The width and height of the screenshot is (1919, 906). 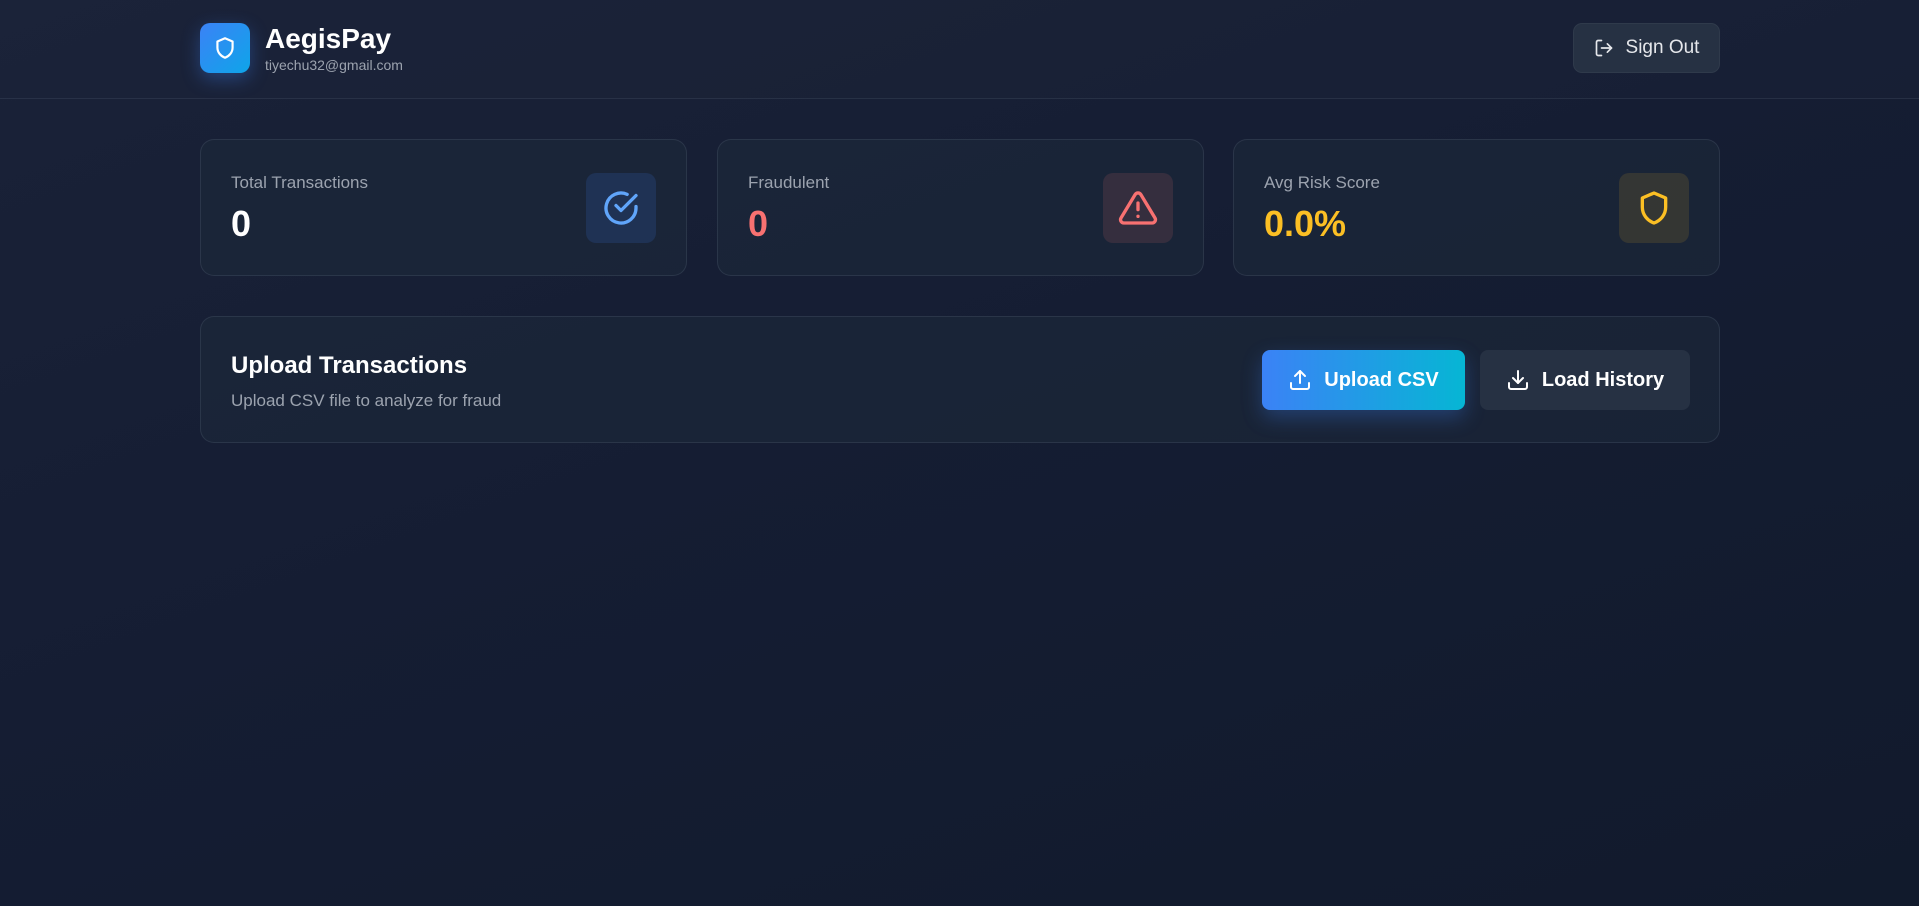 I want to click on load-history-label: Load History, so click(x=1603, y=379).